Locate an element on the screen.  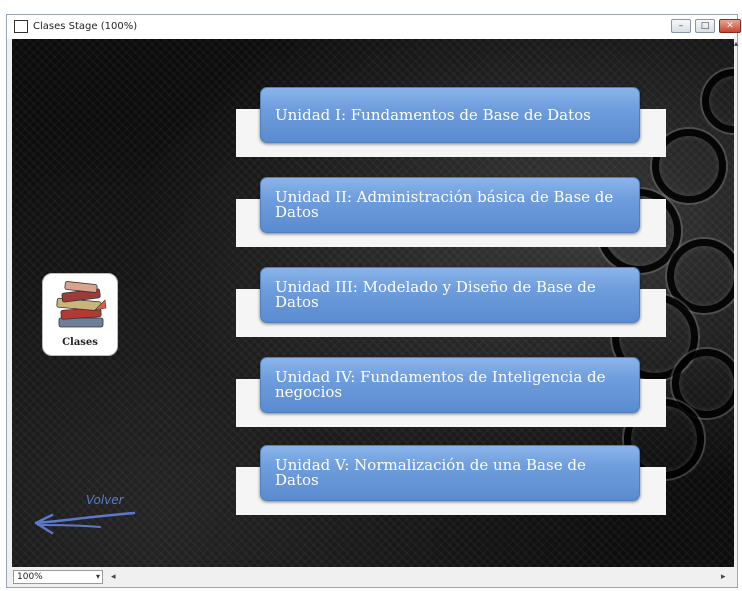
status-marker: ▸ is located at coordinates (723, 576).